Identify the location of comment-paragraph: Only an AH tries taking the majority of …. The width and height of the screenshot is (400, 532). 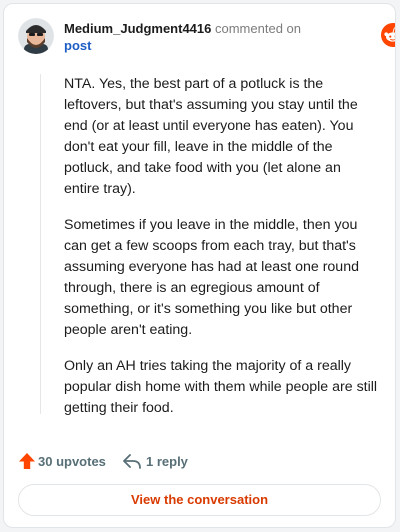
(221, 387).